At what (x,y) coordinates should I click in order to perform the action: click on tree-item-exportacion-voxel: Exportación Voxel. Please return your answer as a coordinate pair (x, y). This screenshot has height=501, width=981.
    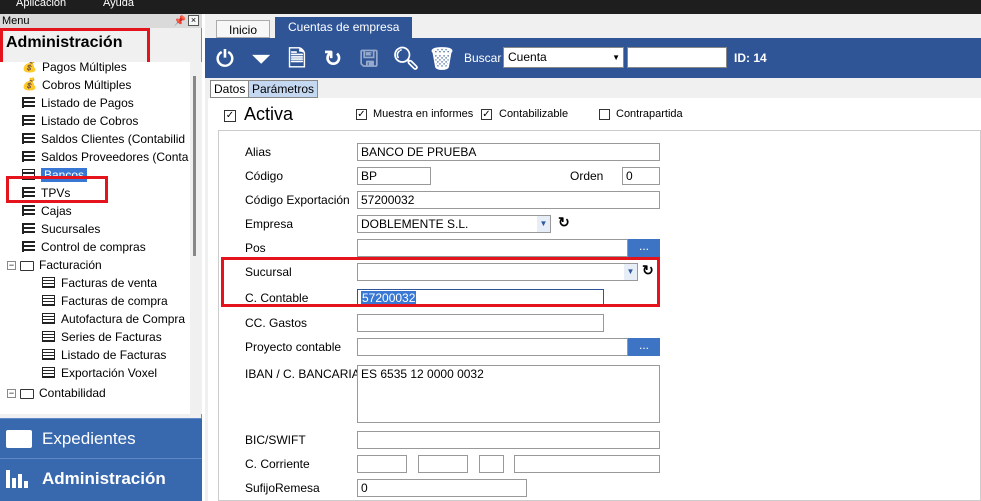
    Looking at the image, I should click on (99, 373).